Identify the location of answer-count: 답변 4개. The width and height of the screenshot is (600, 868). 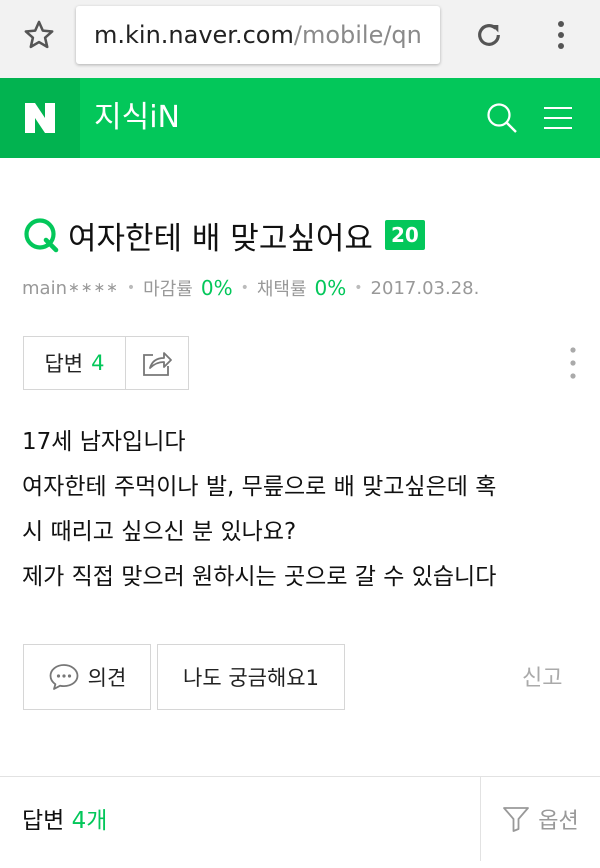
(64, 818).